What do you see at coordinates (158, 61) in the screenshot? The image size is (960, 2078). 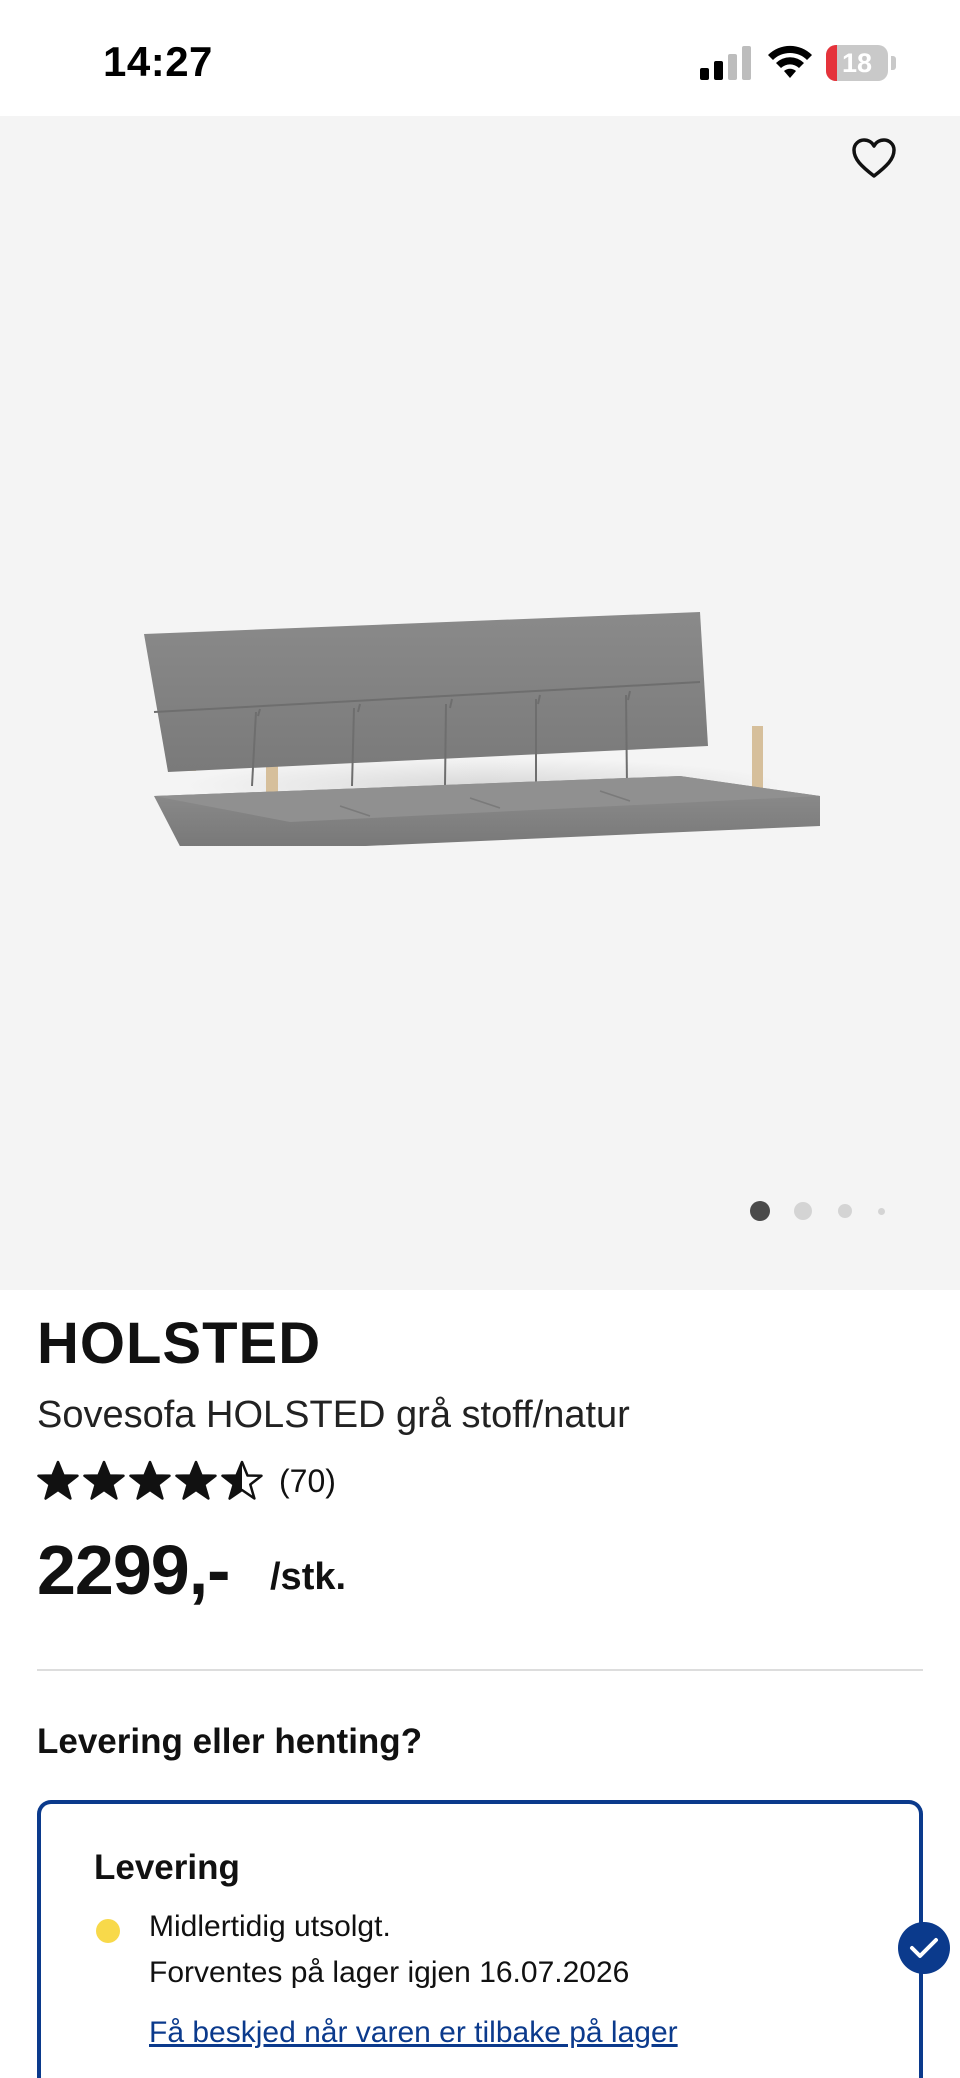 I see `status-time: 14:27` at bounding box center [158, 61].